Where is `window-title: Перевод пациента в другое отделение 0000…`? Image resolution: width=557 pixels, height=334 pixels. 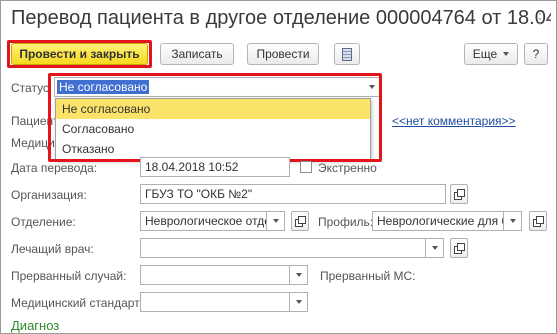
window-title: Перевод пациента в другое отделение 0000… is located at coordinates (281, 18).